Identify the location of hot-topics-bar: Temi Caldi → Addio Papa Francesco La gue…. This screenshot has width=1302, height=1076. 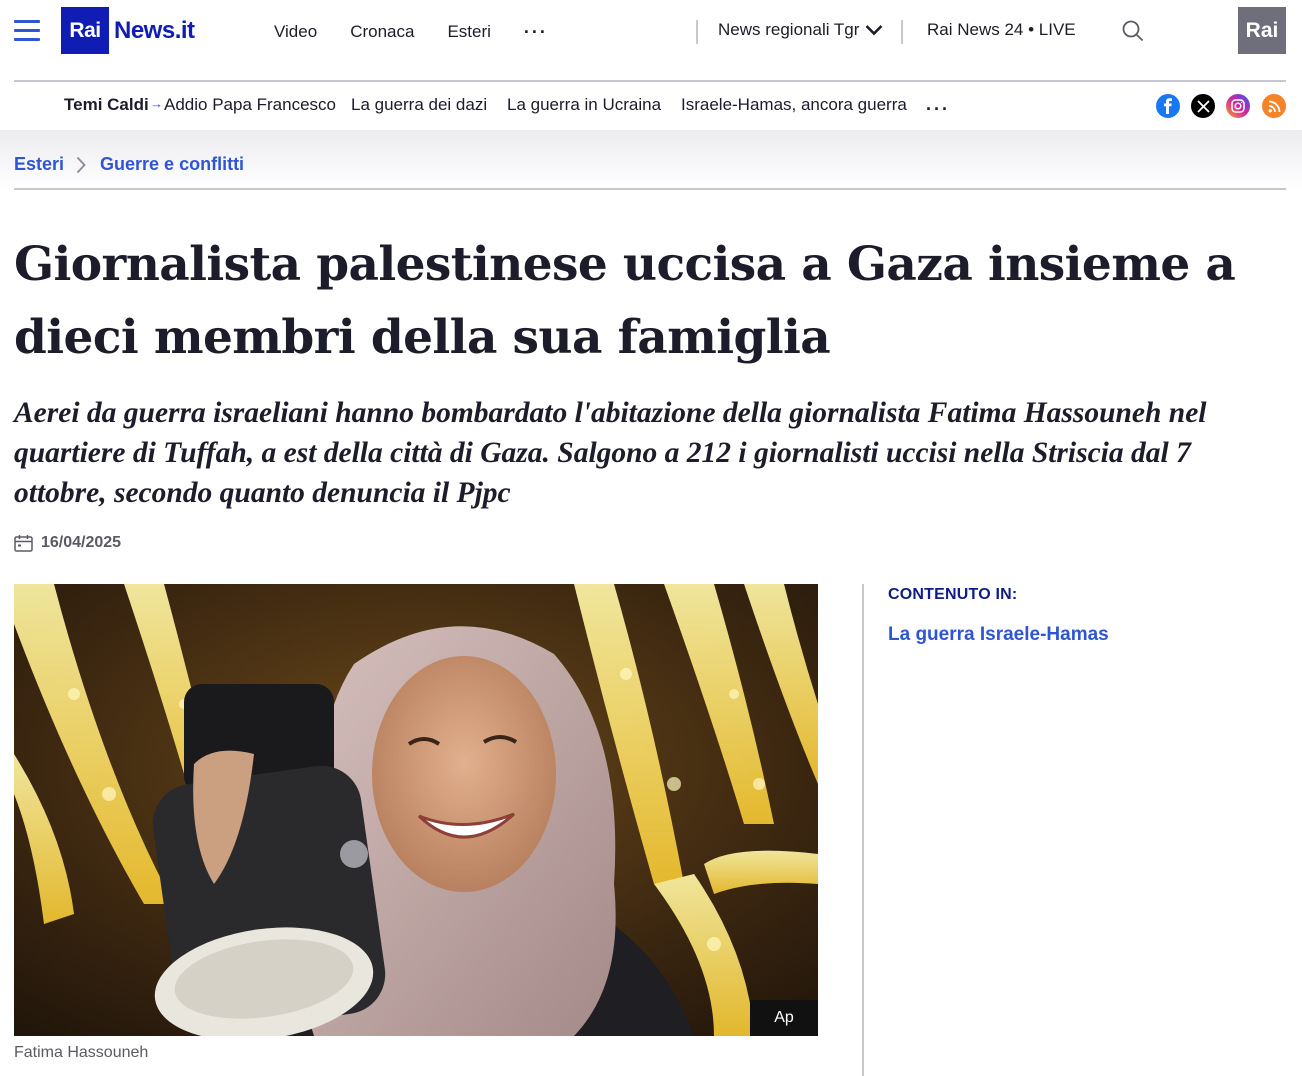
(651, 106).